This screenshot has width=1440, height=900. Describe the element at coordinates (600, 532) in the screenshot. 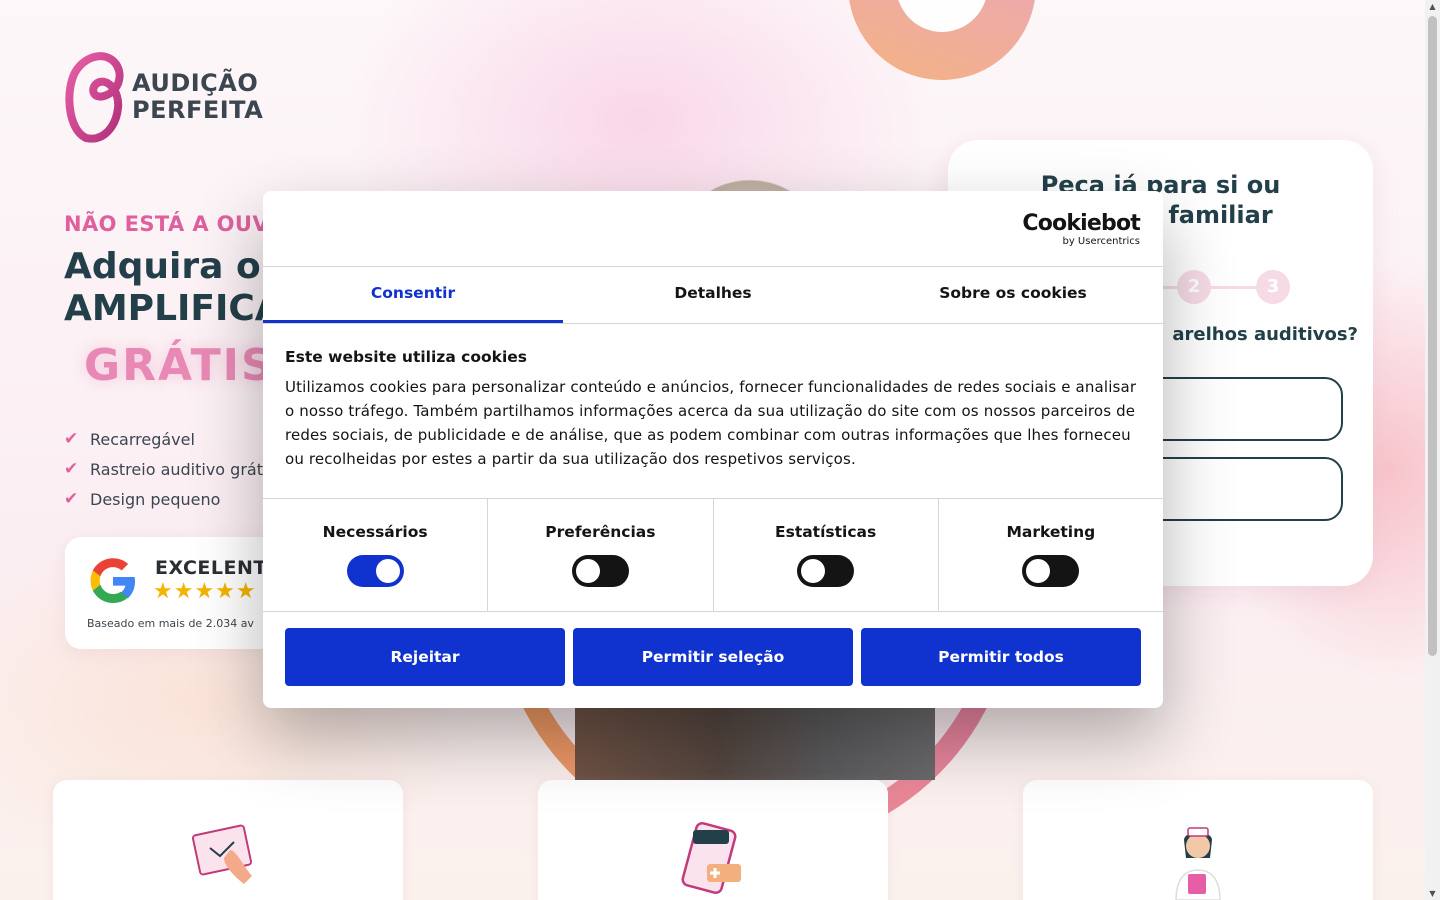

I see `toggle-label: Preferências` at that location.